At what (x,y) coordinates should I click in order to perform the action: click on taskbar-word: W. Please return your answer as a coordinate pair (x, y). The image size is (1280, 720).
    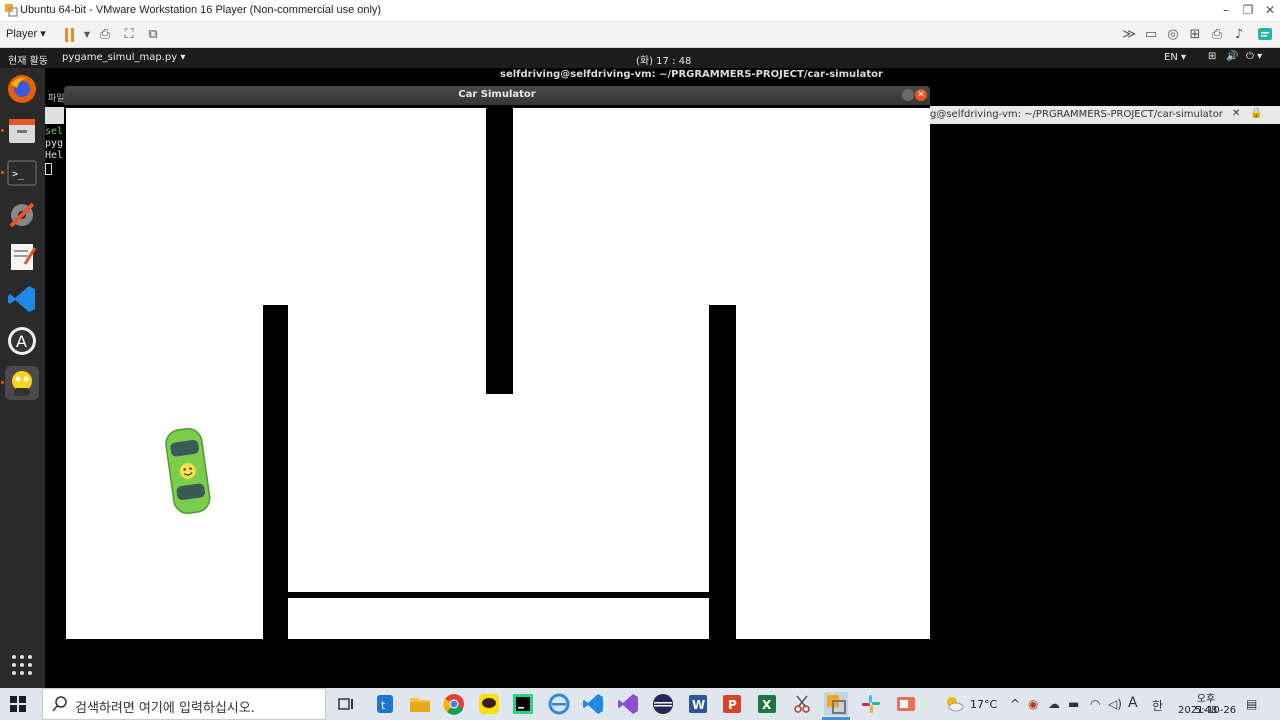
    Looking at the image, I should click on (698, 704).